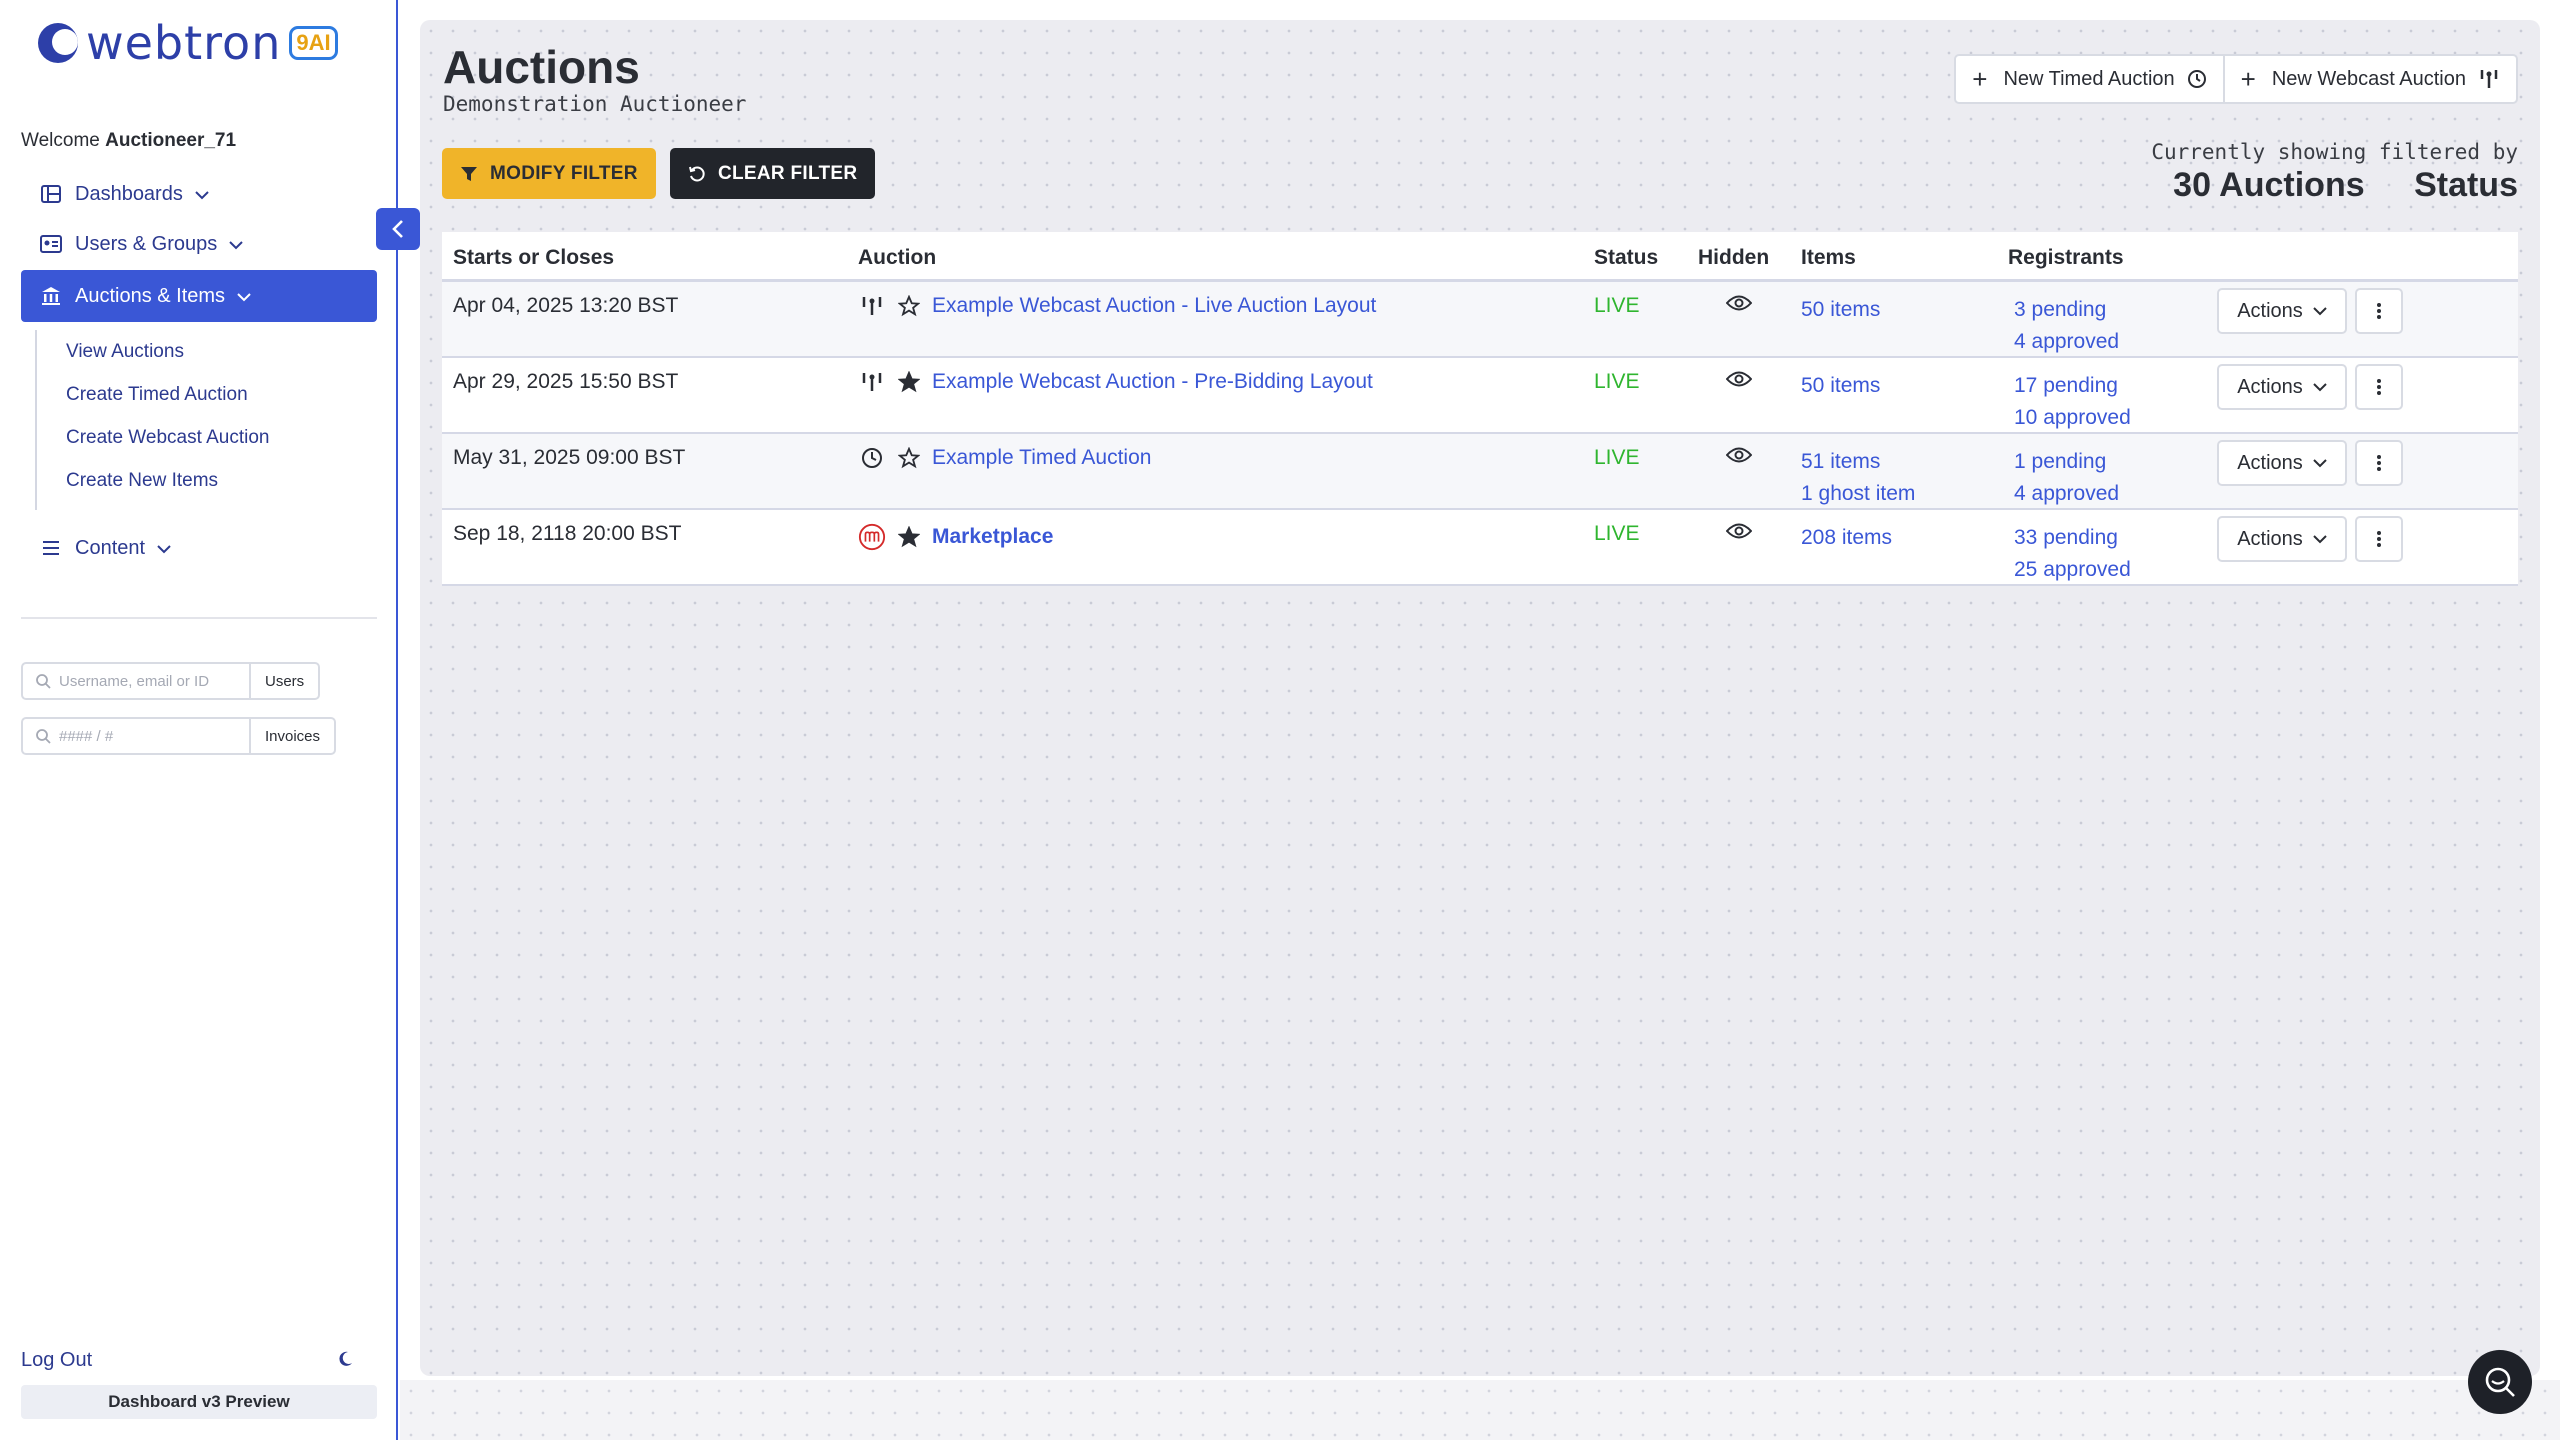 Image resolution: width=2560 pixels, height=1440 pixels. Describe the element at coordinates (199, 618) in the screenshot. I see `sidebar-divider` at that location.